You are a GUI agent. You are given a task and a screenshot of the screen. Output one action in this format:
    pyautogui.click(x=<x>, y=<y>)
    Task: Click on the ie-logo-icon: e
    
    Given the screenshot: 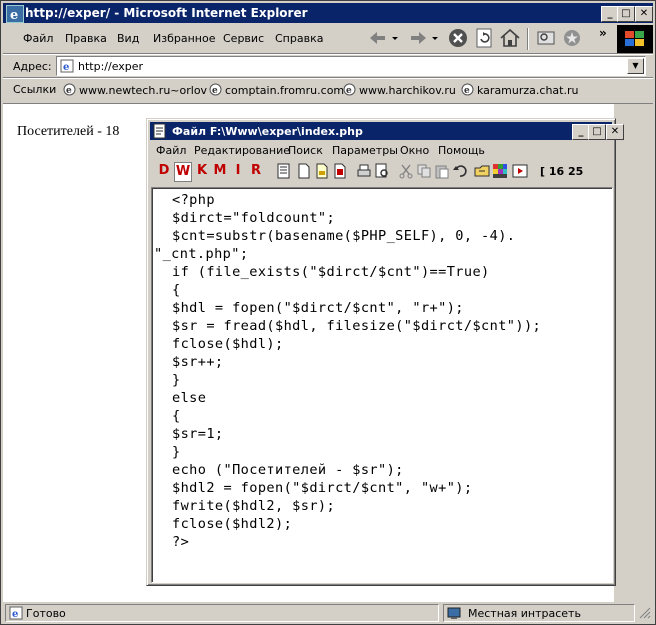 What is the action you would take?
    pyautogui.click(x=15, y=14)
    